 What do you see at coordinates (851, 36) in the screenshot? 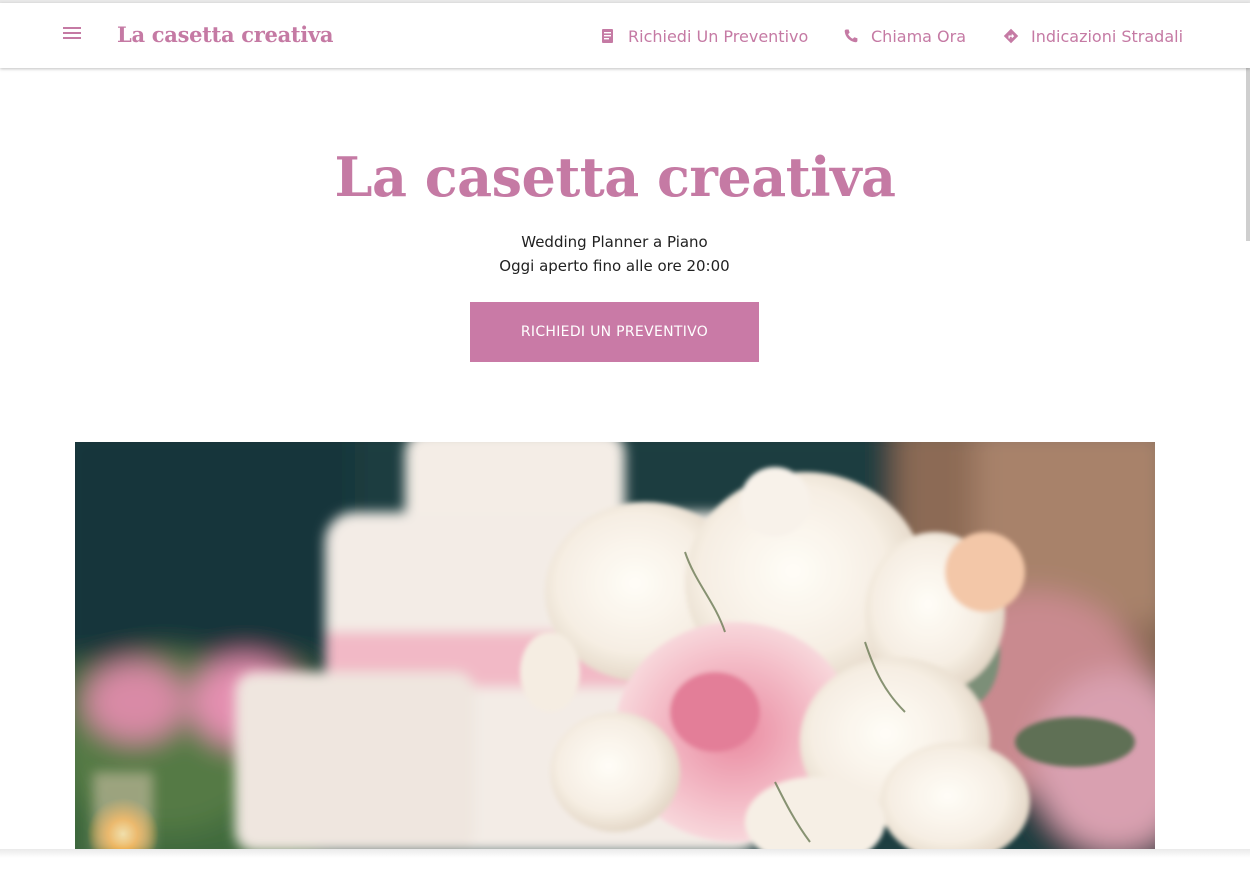
I see `phone-icon` at bounding box center [851, 36].